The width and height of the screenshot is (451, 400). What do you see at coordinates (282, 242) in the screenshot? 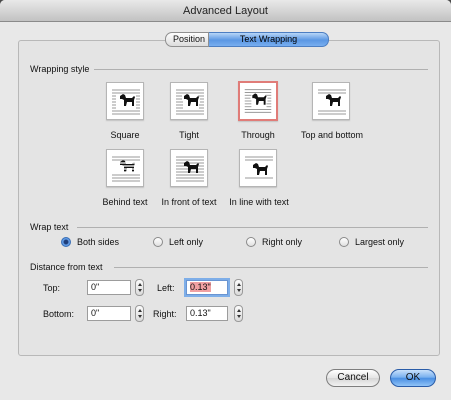
I see `radio-right-only-label: Right only` at bounding box center [282, 242].